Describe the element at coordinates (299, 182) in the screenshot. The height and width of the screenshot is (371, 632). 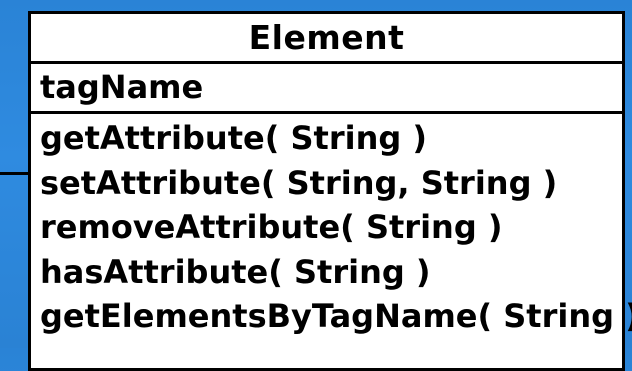
I see `method-setattribute: setAttribute( String, String )` at that location.